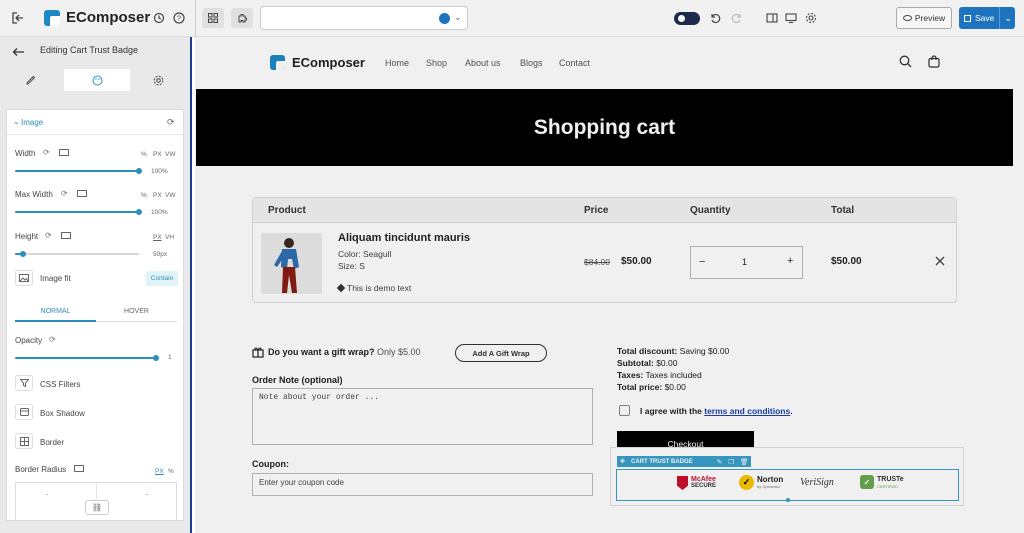 Image resolution: width=1024 pixels, height=533 pixels. Describe the element at coordinates (924, 18) in the screenshot. I see `preview-button: Preview` at that location.